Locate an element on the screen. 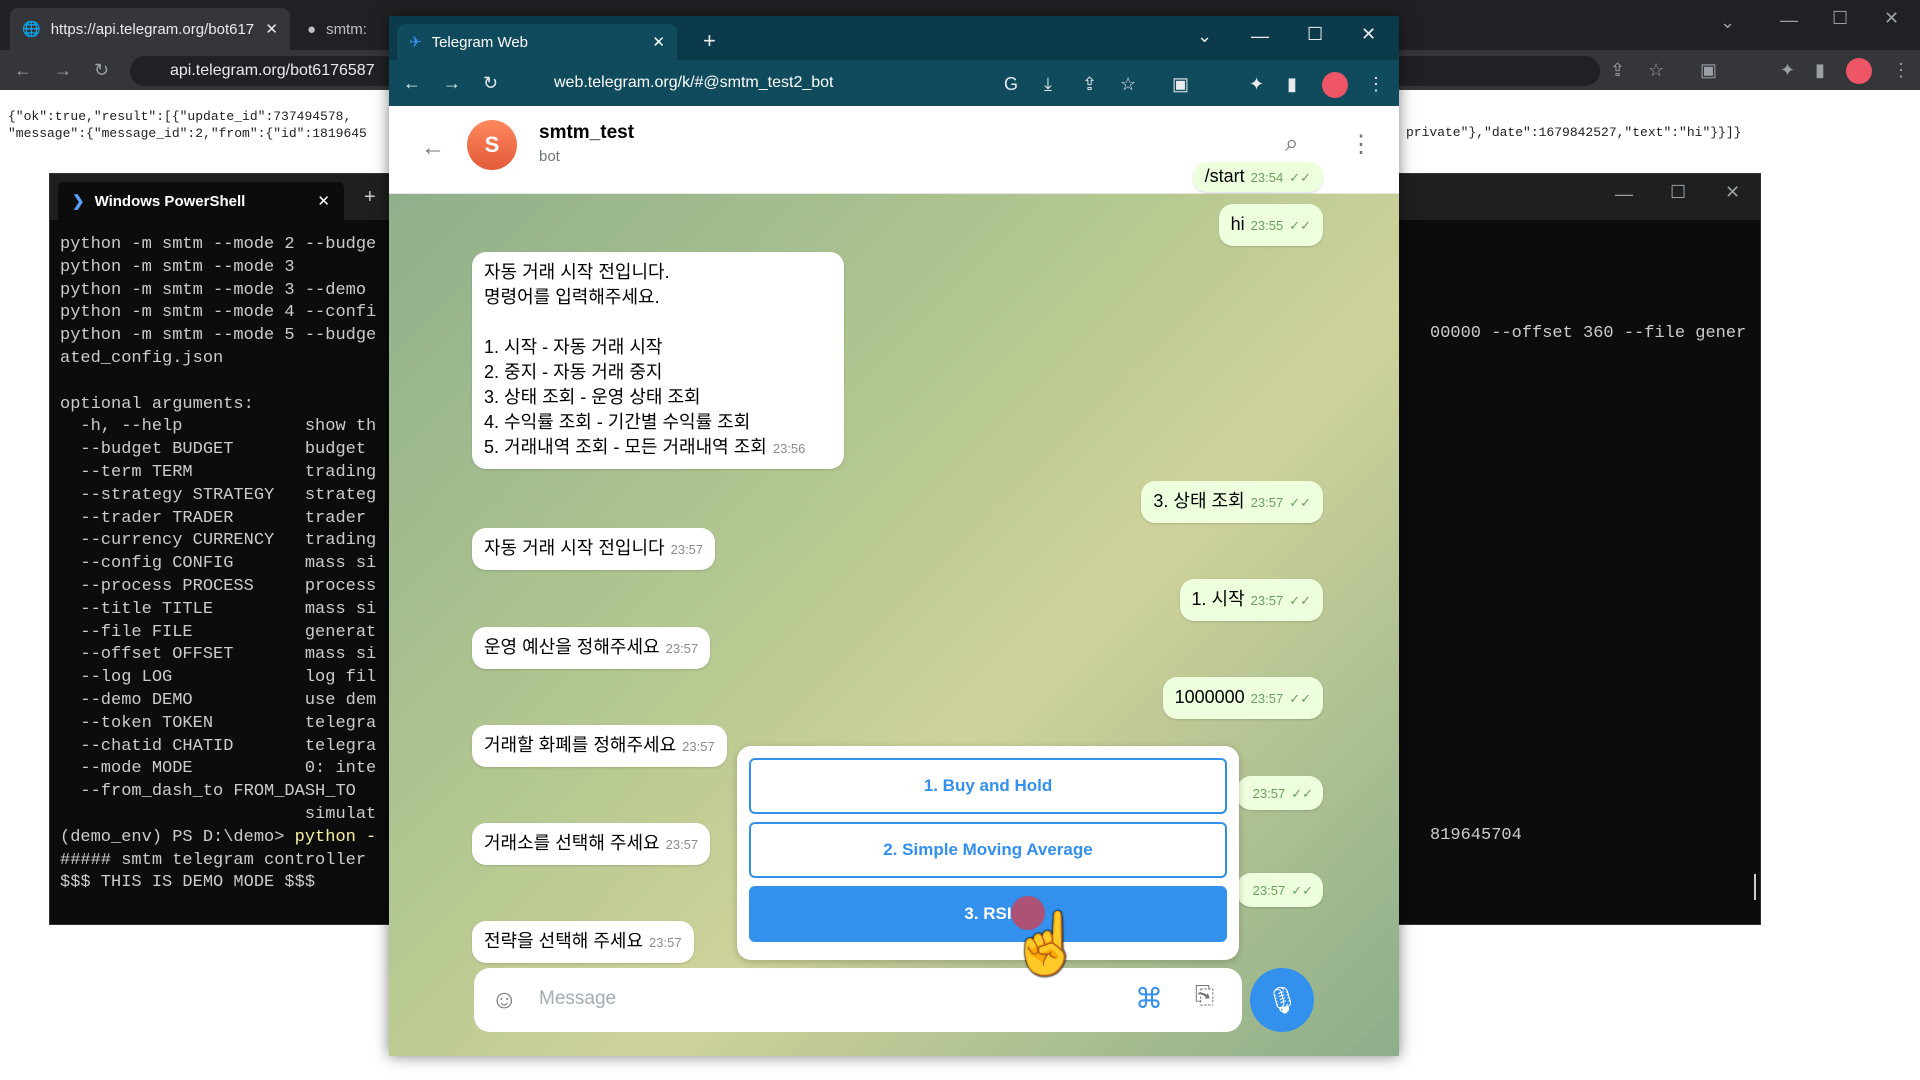  message-in: 거래할 화폐를 정해주세요 23:57 is located at coordinates (599, 746).